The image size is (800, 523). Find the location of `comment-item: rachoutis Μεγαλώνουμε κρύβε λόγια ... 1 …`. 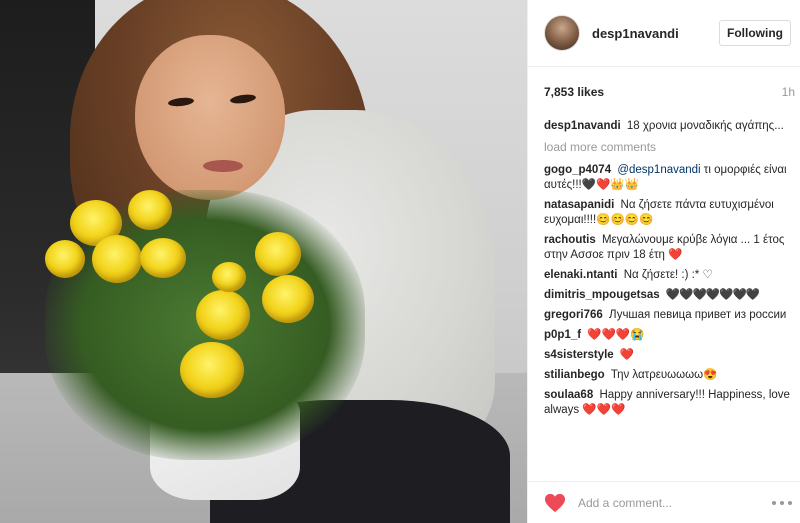

comment-item: rachoutis Μεγαλώνουμε κρύβε λόγια ... 1 … is located at coordinates (667, 248).